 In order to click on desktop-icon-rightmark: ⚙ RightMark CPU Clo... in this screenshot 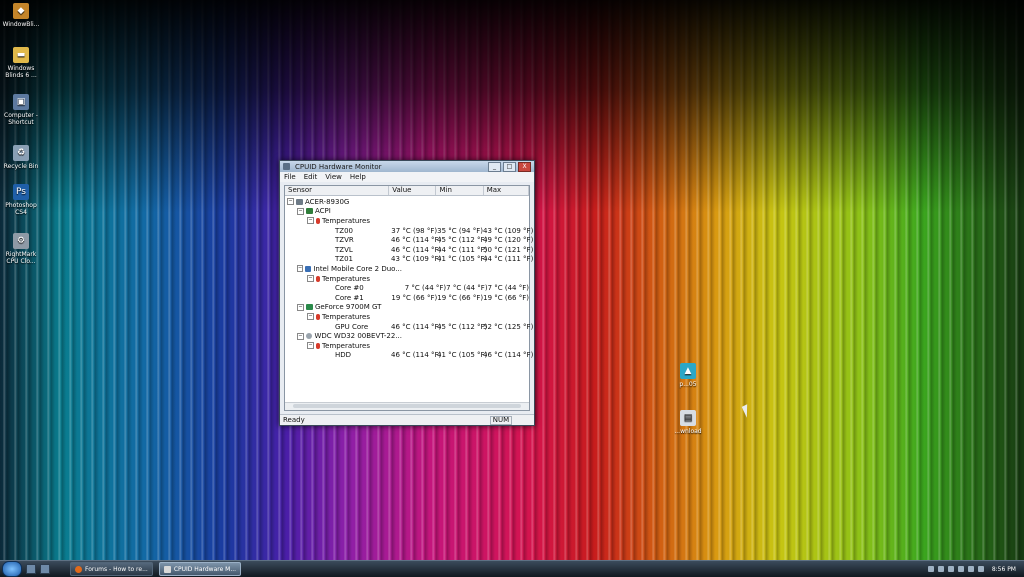, I will do `click(21, 249)`.